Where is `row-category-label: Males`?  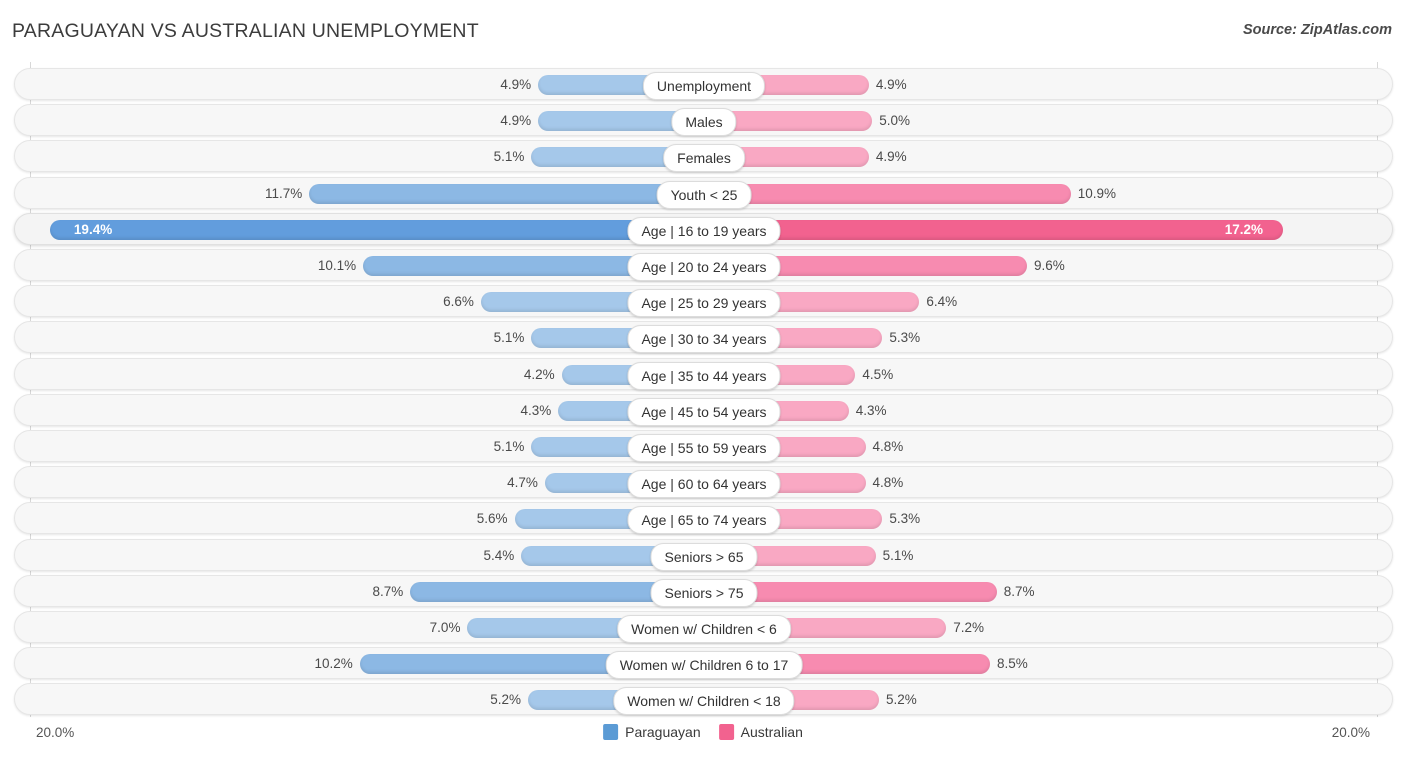 row-category-label: Males is located at coordinates (704, 122).